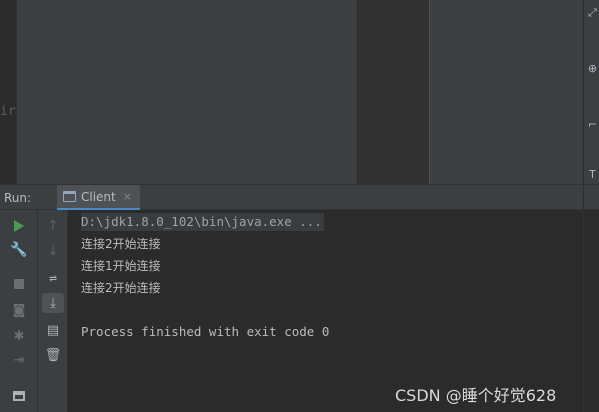  I want to click on gutter-fragment: ir, so click(8, 111).